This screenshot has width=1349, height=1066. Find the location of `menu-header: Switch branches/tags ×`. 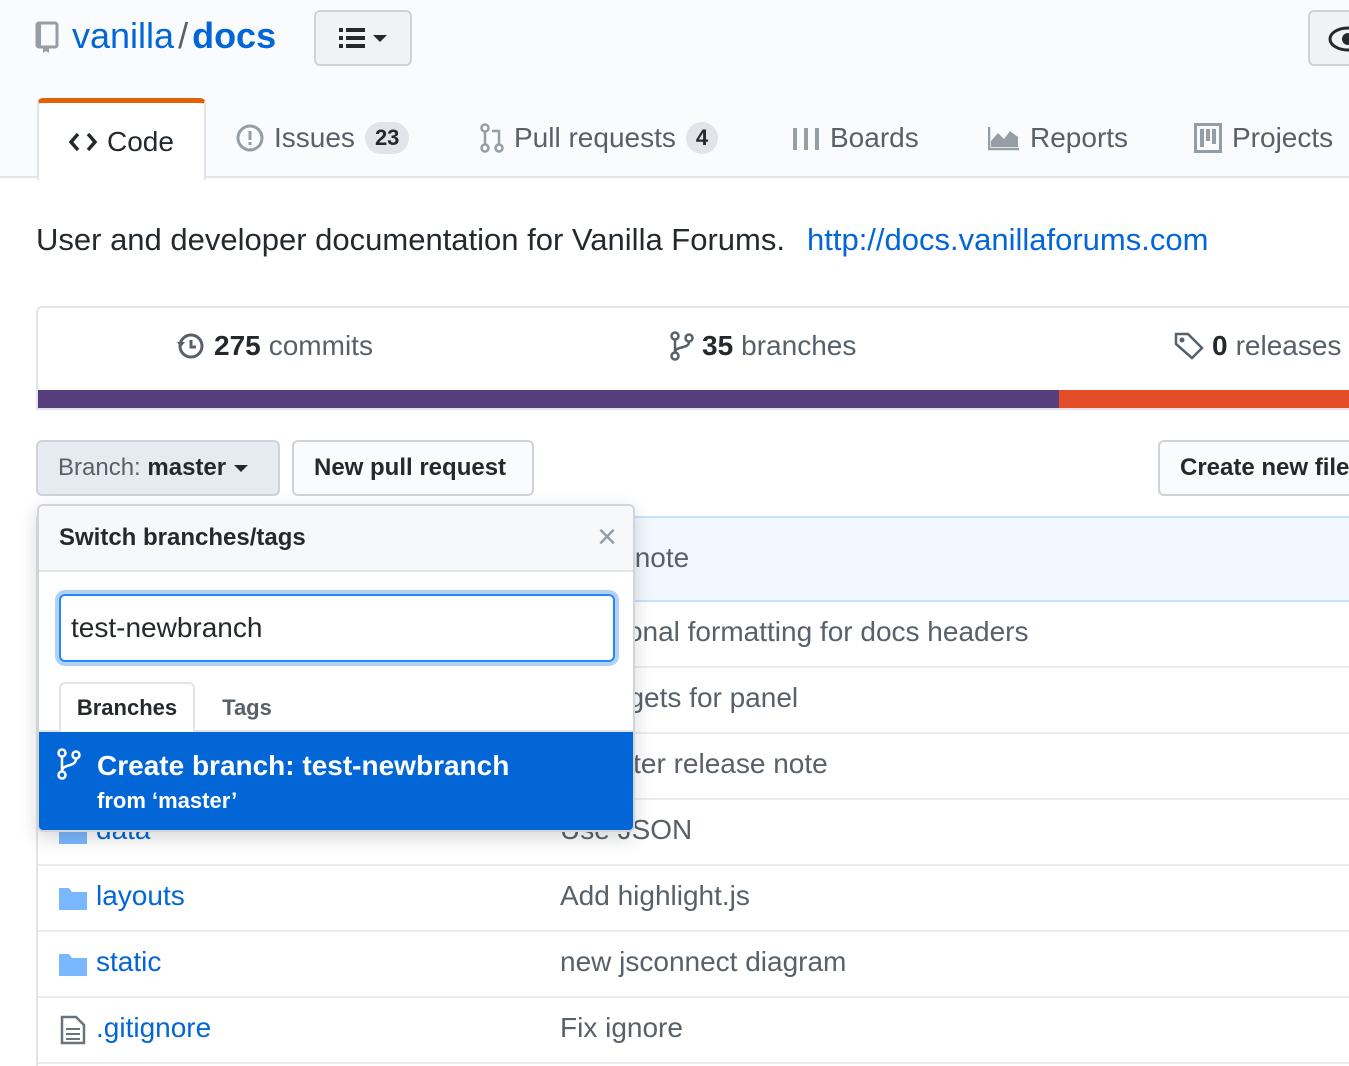

menu-header: Switch branches/tags × is located at coordinates (336, 539).